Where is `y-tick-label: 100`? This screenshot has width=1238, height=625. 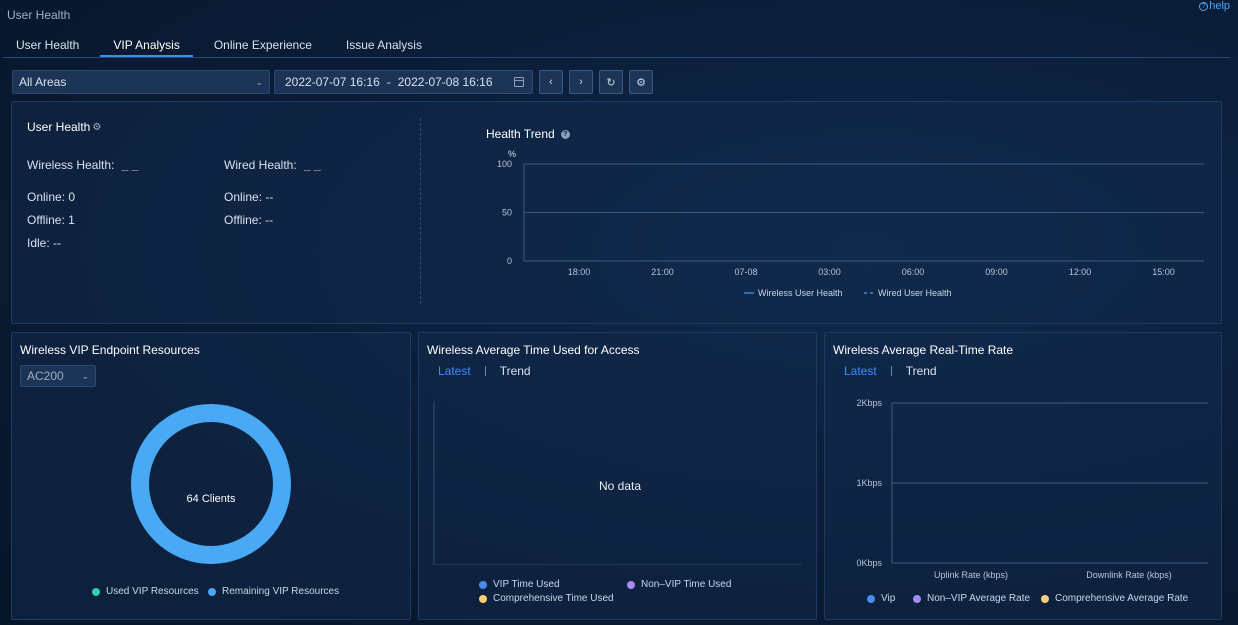 y-tick-label: 100 is located at coordinates (504, 164).